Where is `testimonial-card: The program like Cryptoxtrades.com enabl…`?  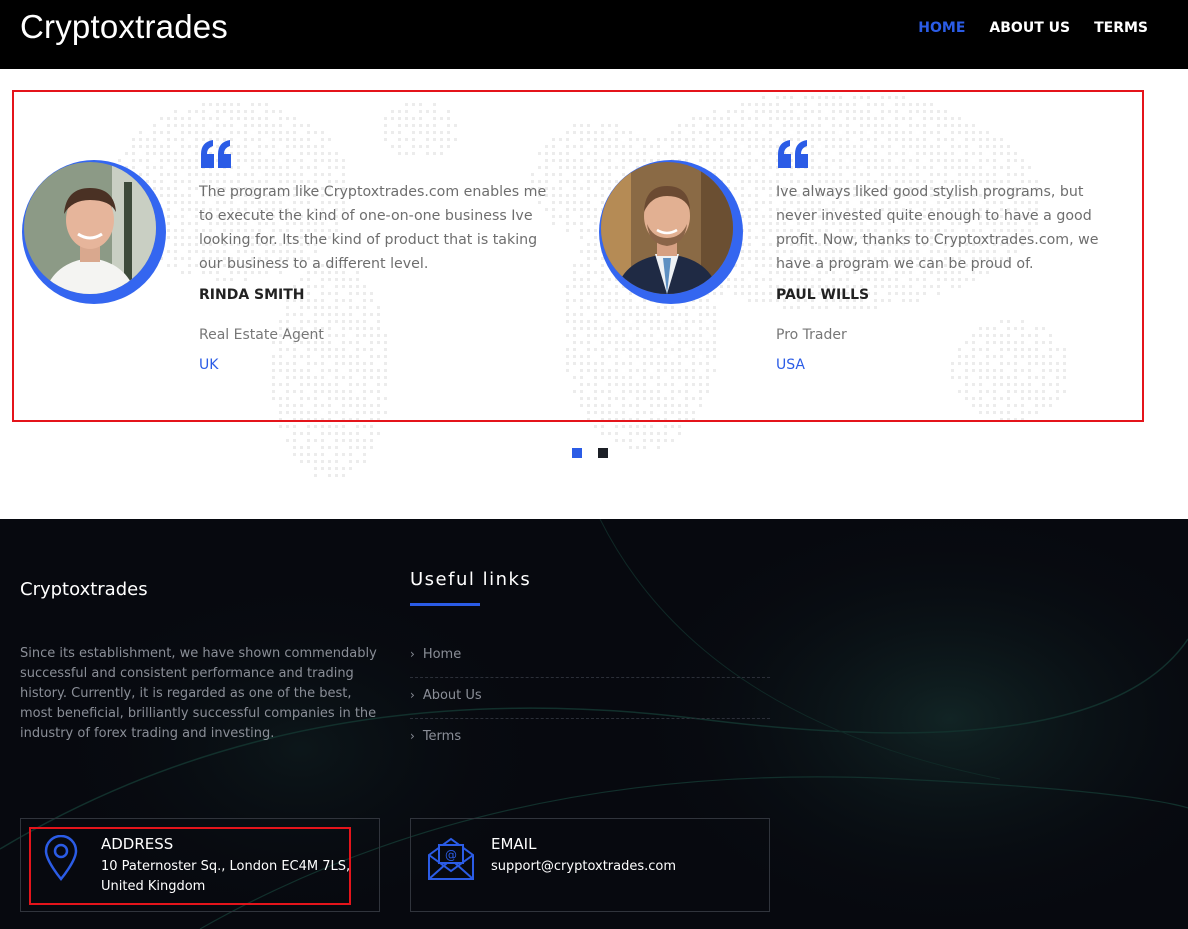 testimonial-card: The program like Cryptoxtrades.com enabl… is located at coordinates (302, 265).